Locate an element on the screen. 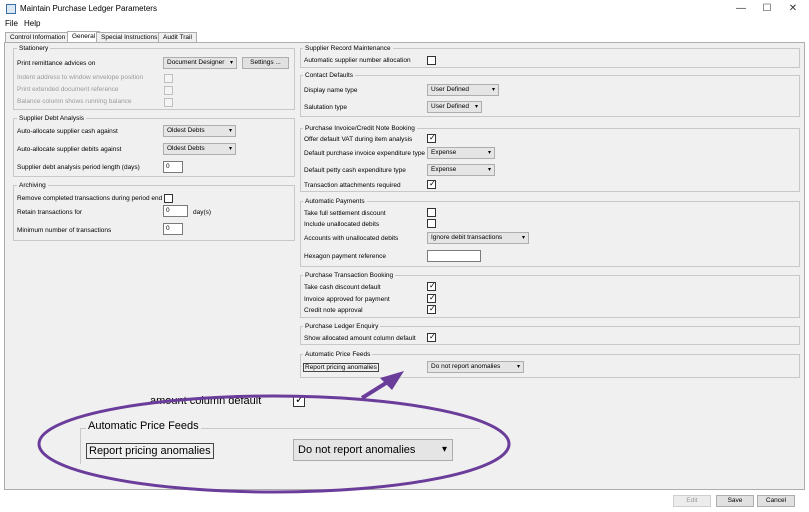 This screenshot has height=512, width=809. callout-overlay is located at coordinates (274, 432).